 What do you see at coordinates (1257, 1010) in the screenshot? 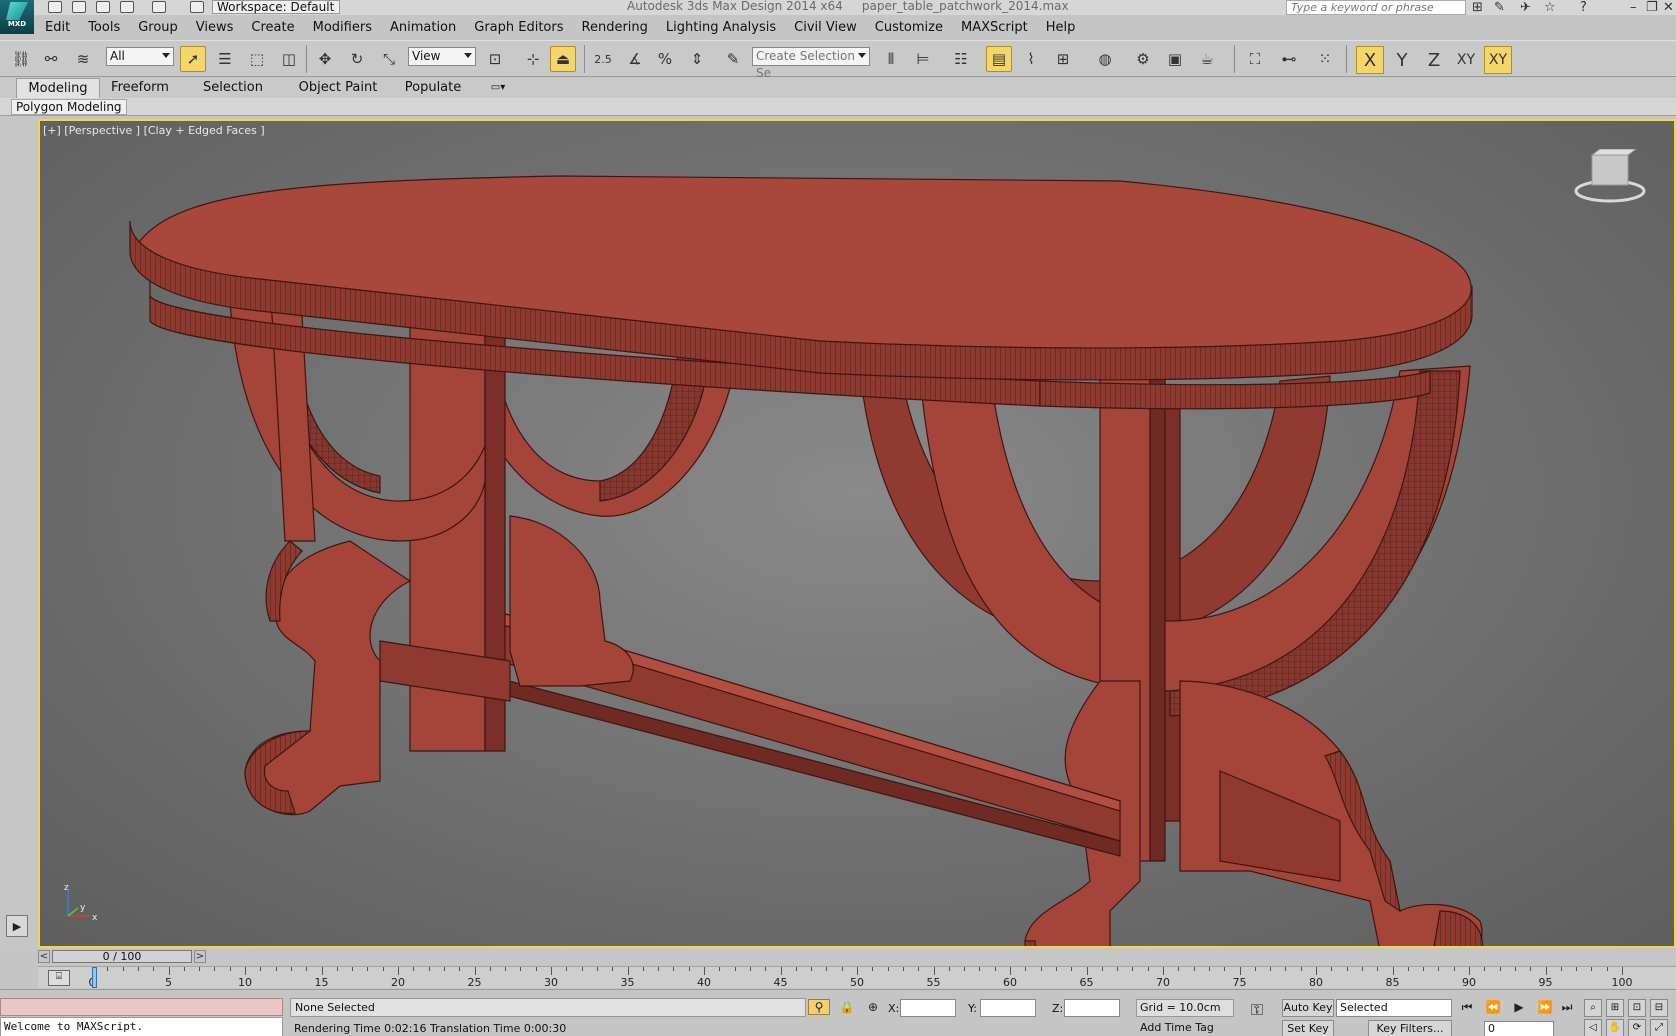
I see `set-key-mode-icon: ⚿` at bounding box center [1257, 1010].